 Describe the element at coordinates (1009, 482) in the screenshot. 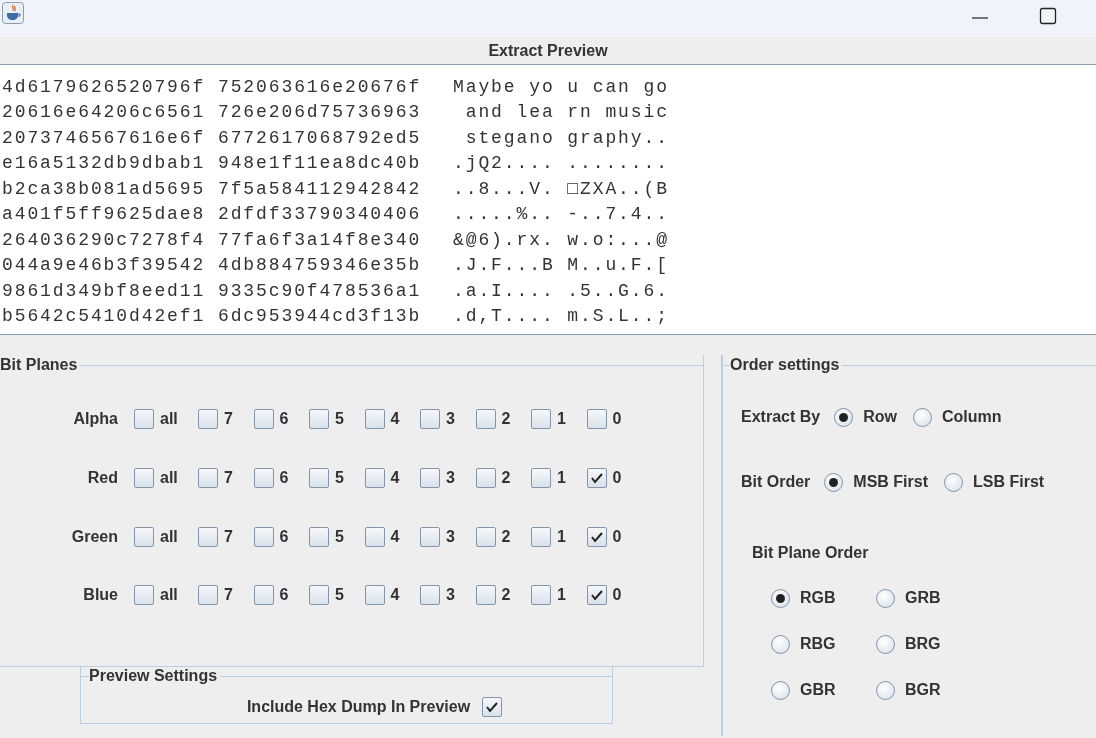

I see `option-label: LSB First` at that location.